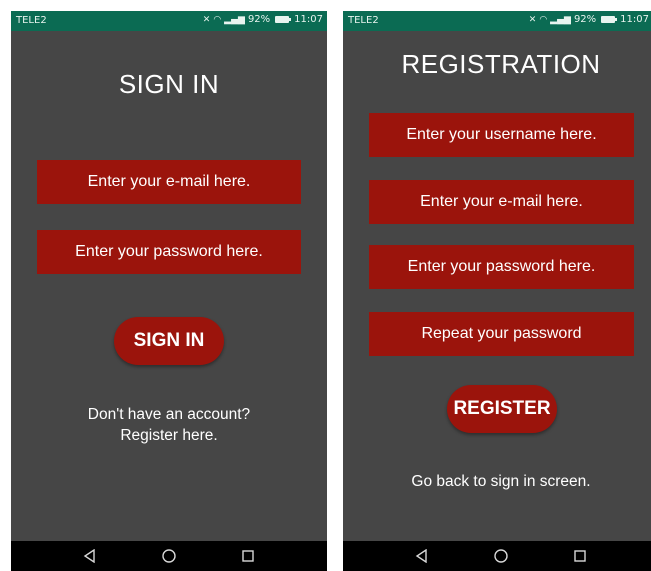 The width and height of the screenshot is (651, 571). I want to click on repeat-password-input: Repeat your password, so click(501, 334).